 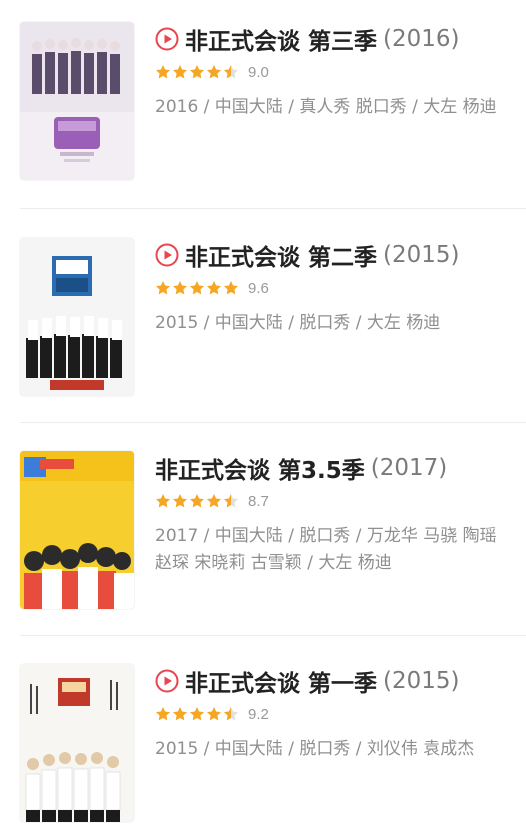 What do you see at coordinates (315, 749) in the screenshot?
I see `show-meta: 2015 / 中国大陆 / 脱口秀 / 刘仪伟 袁成杰` at bounding box center [315, 749].